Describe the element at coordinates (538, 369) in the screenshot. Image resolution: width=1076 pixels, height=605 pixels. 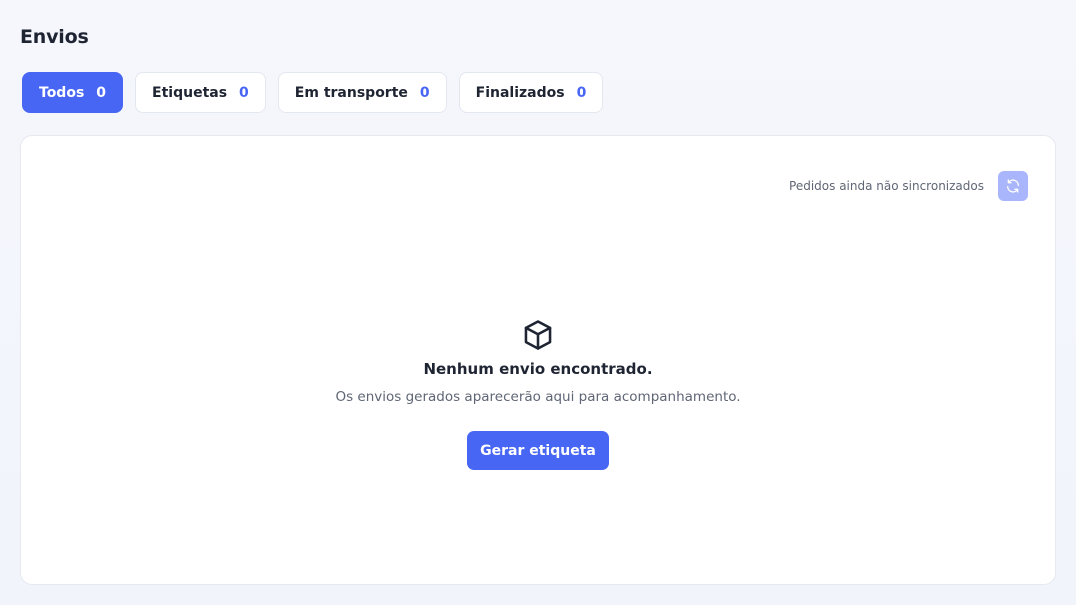
I see `empty-state-title: Nenhum envio encontrado.` at that location.